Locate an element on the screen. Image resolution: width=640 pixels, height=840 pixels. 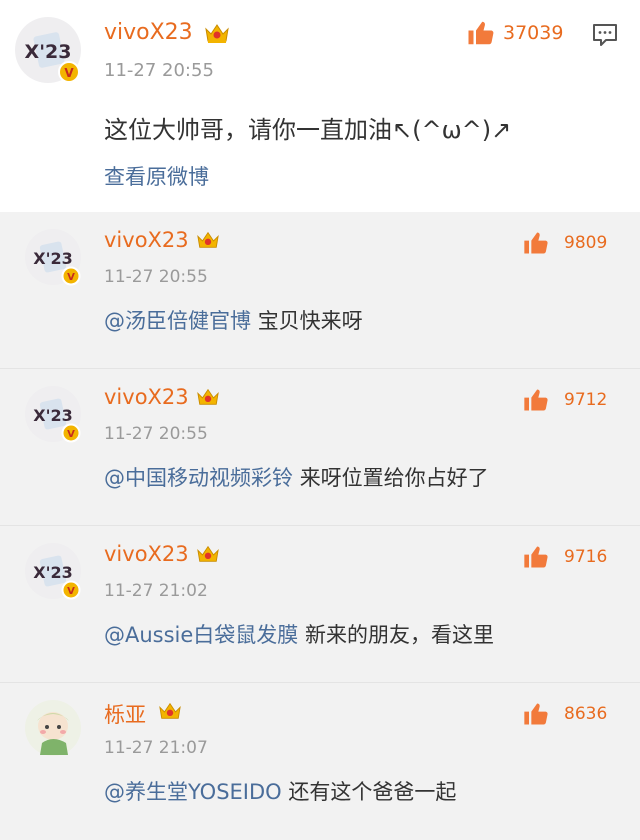
like-count: 37039 is located at coordinates (533, 33).